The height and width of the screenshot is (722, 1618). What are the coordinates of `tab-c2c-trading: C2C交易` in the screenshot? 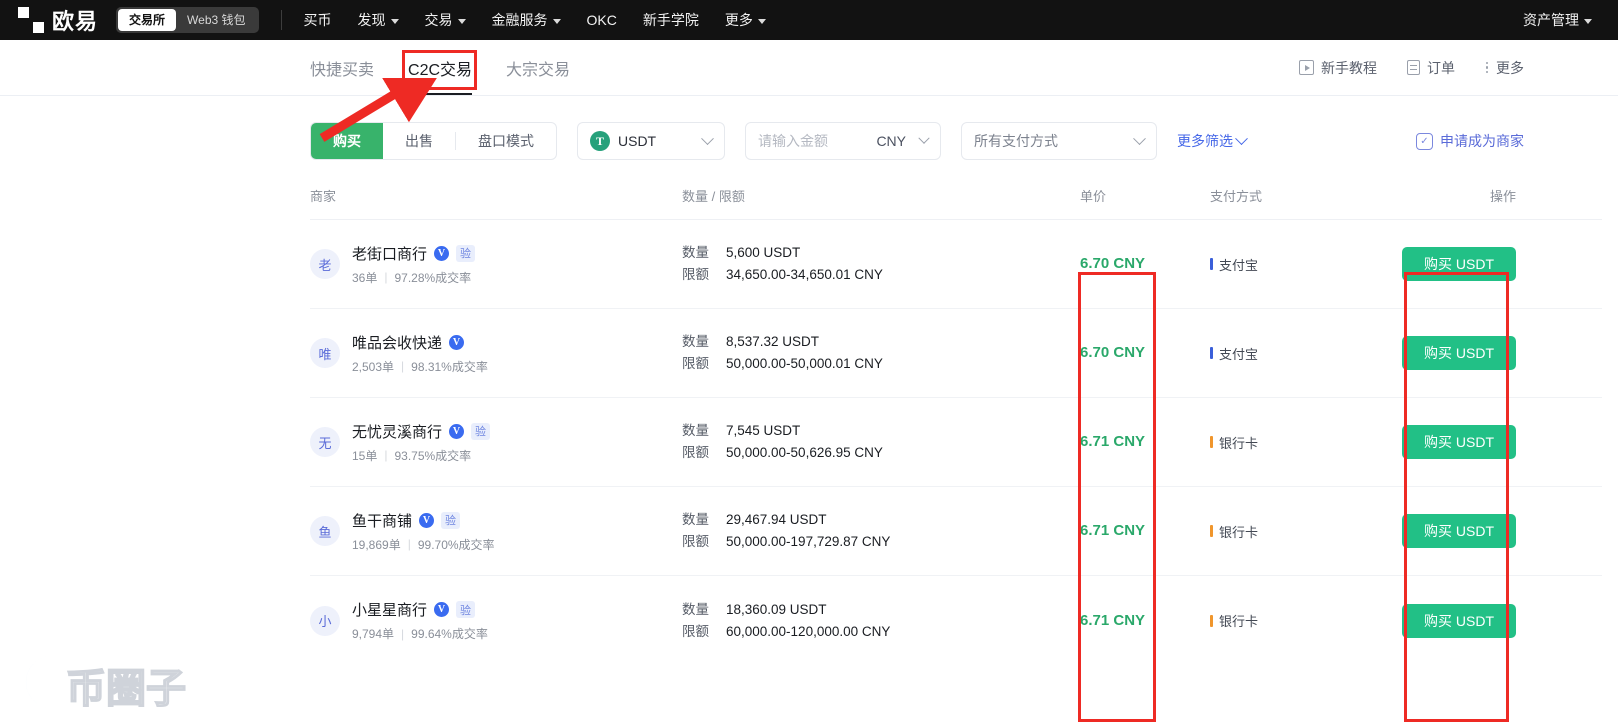 It's located at (440, 67).